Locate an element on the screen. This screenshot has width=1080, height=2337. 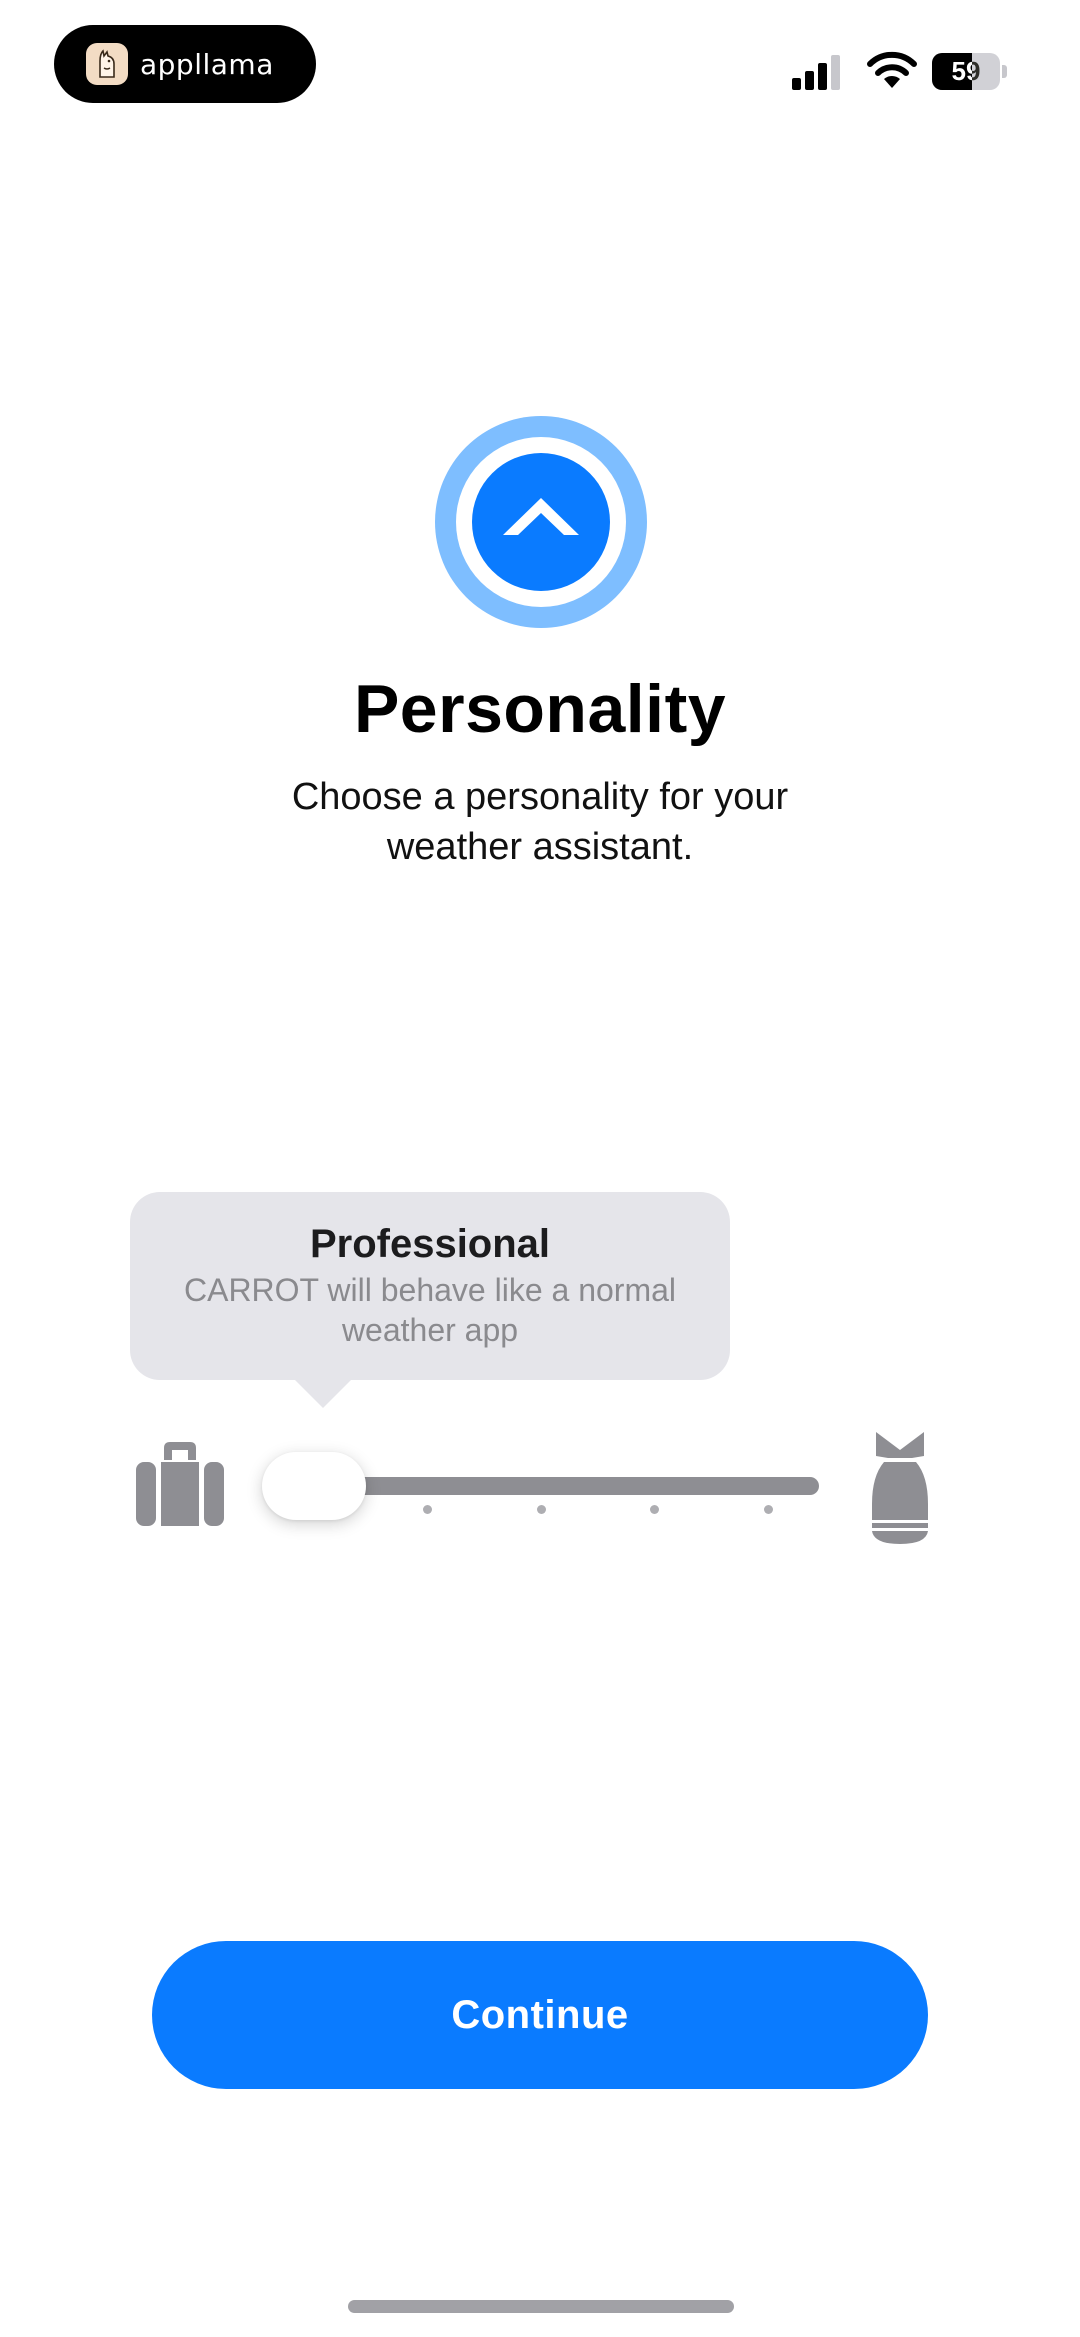
battery-indicator: 59 is located at coordinates (970, 71).